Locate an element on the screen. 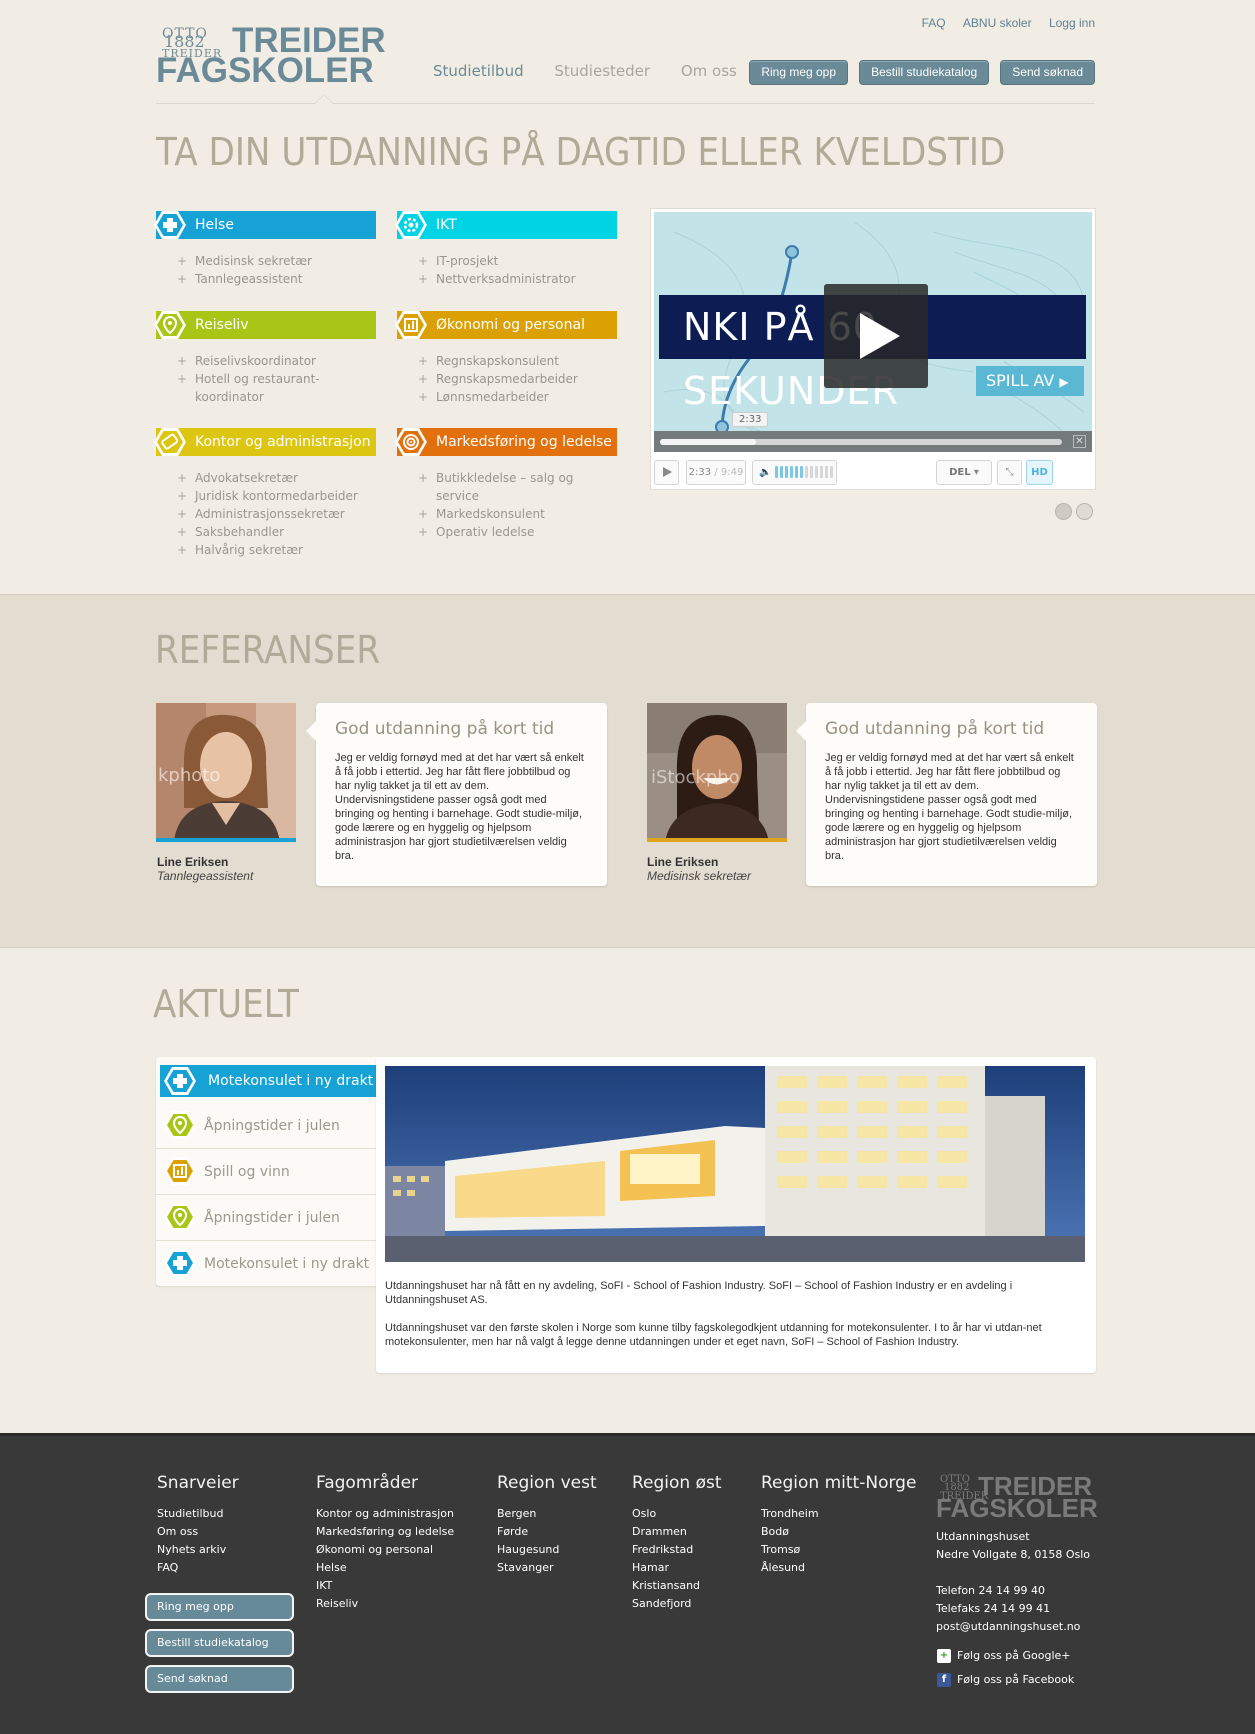 This screenshot has width=1255, height=1734. spill-av-button: SPILL AV ▶ is located at coordinates (1030, 381).